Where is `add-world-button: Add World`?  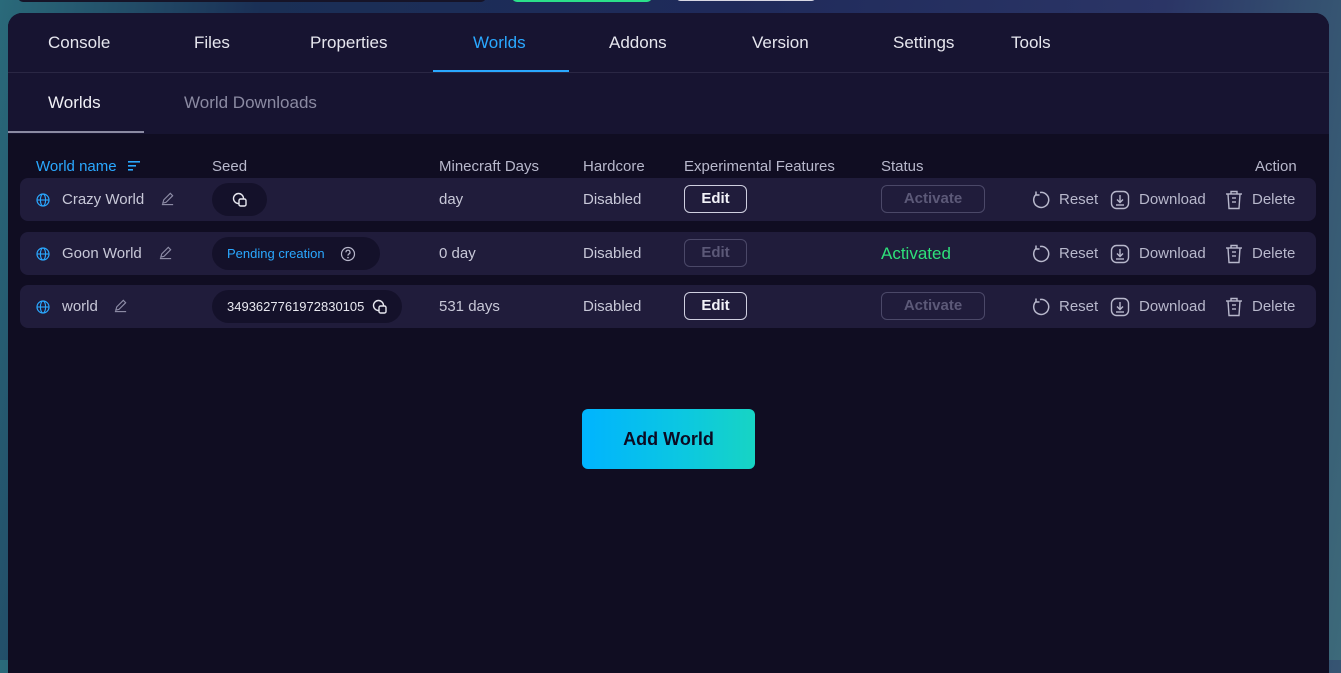 add-world-button: Add World is located at coordinates (668, 439).